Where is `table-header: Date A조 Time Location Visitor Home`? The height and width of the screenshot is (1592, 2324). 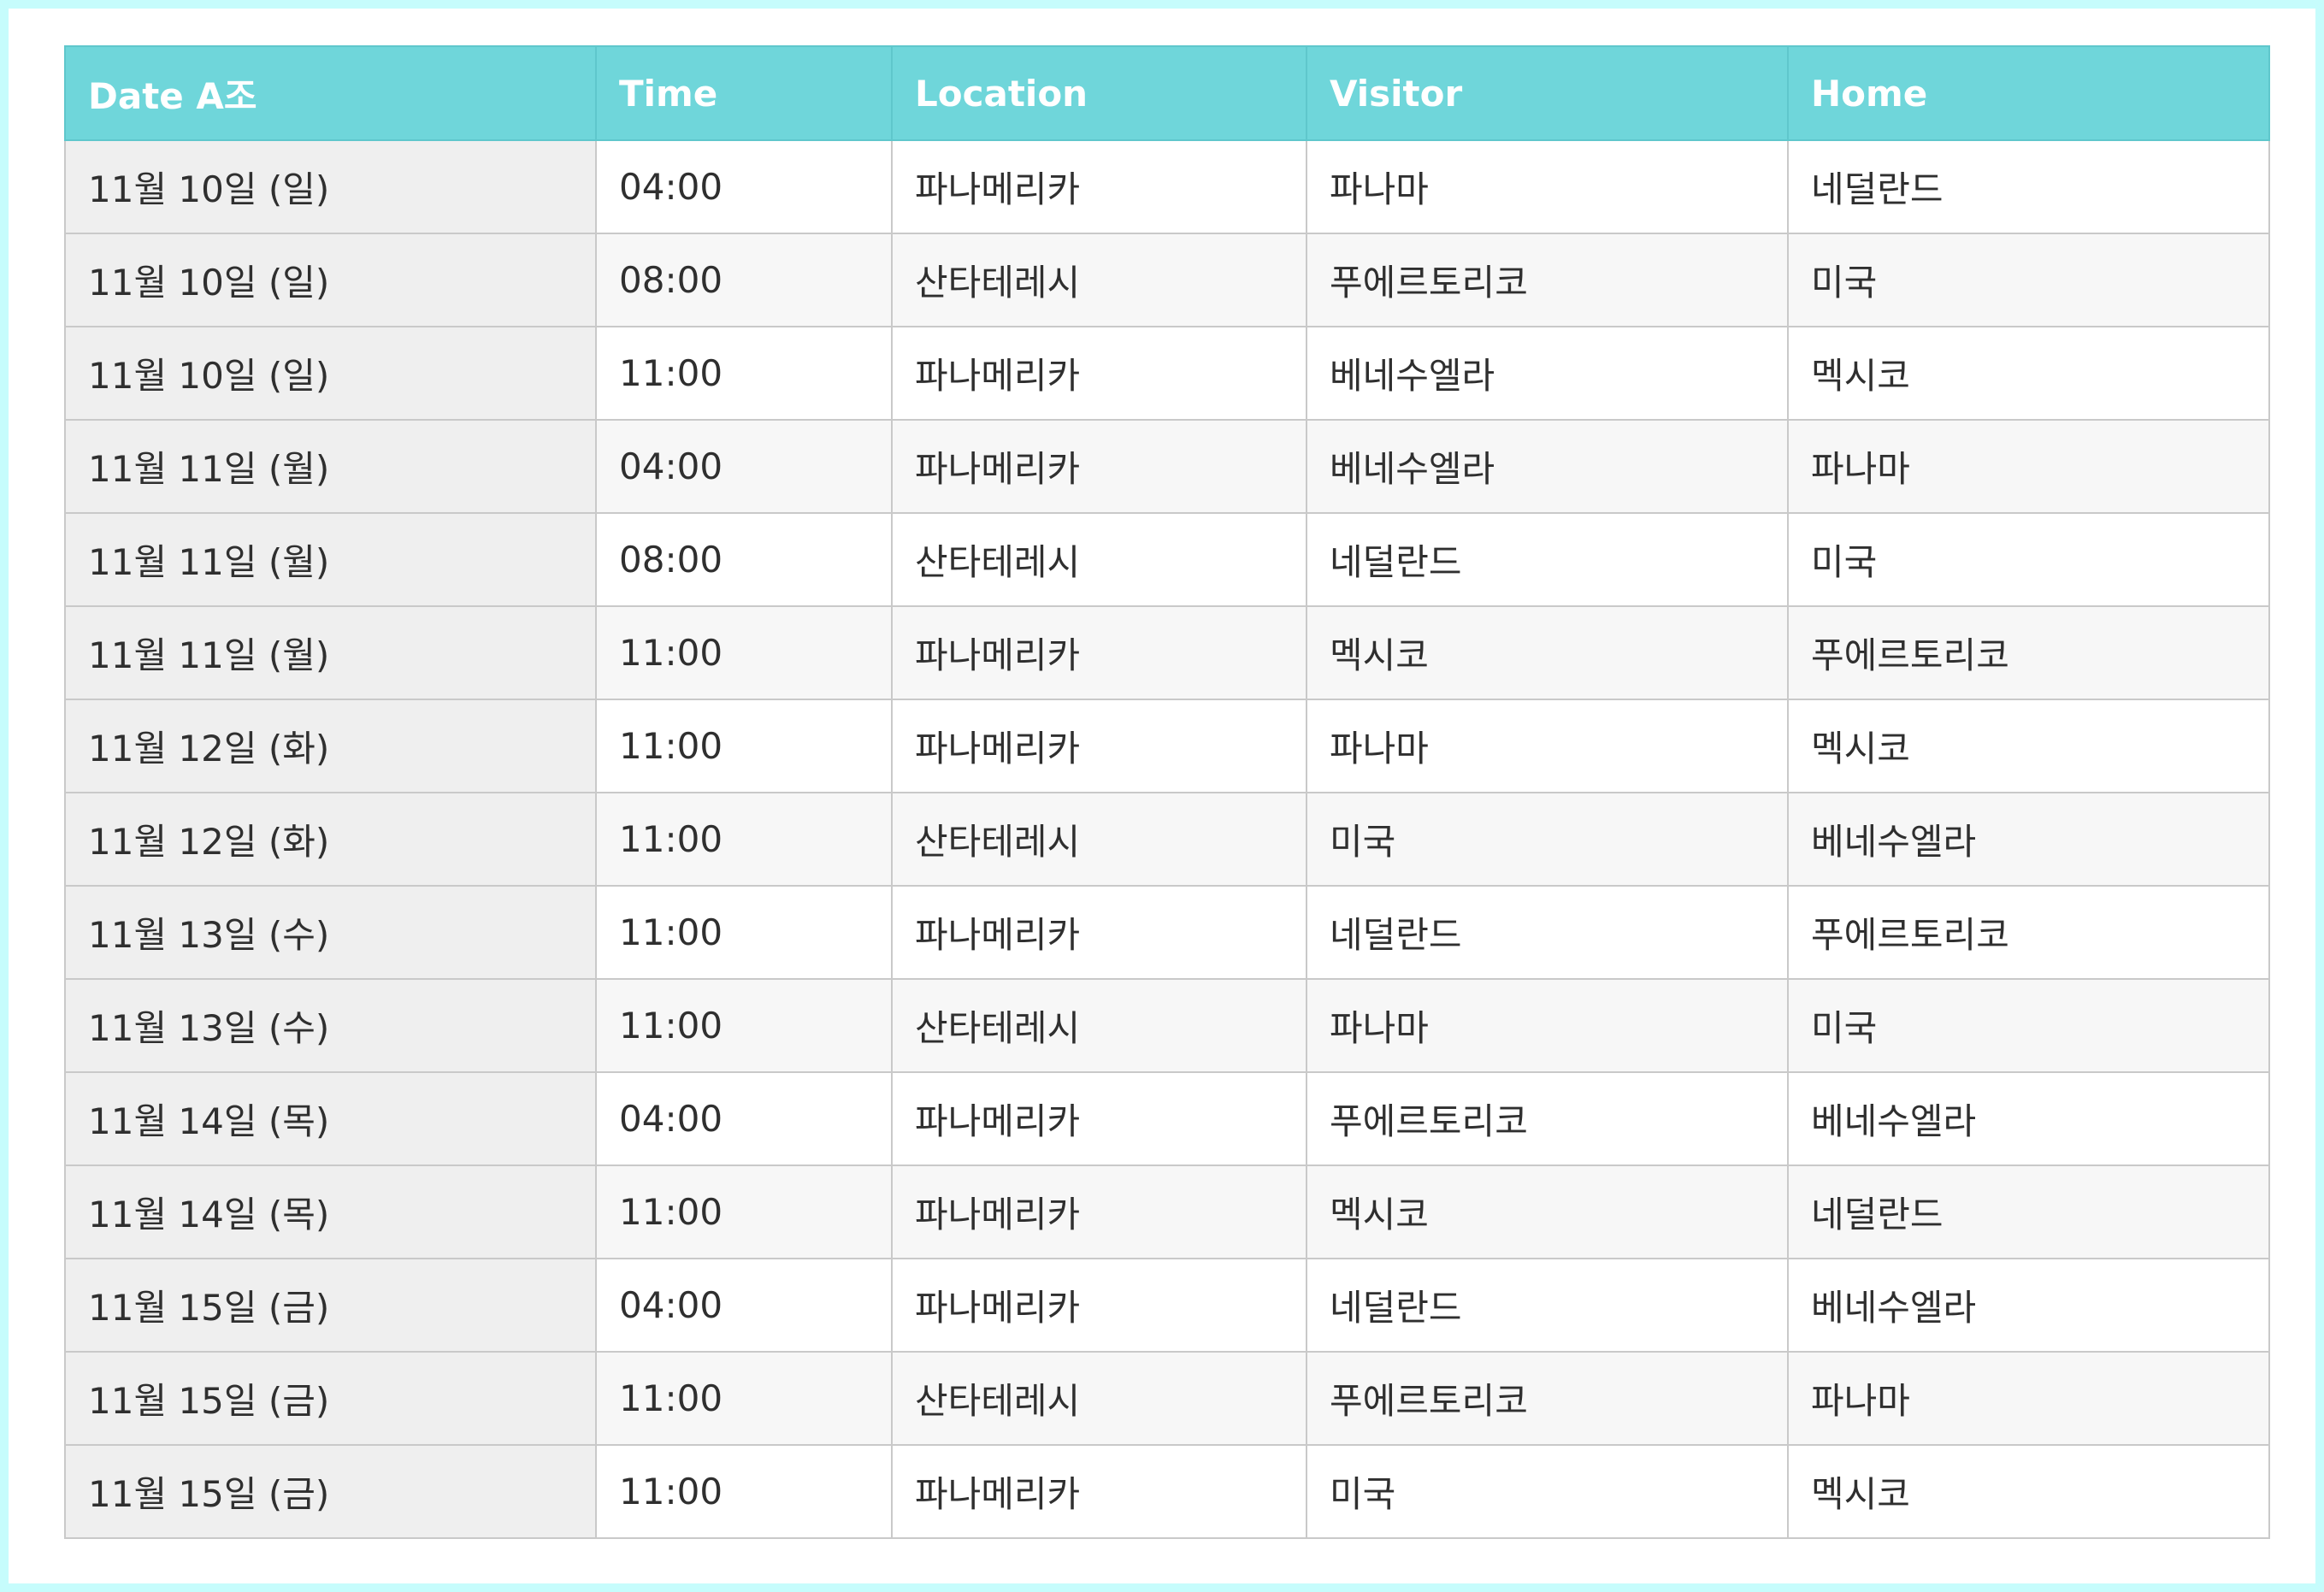 table-header: Date A조 Time Location Visitor Home is located at coordinates (1167, 93).